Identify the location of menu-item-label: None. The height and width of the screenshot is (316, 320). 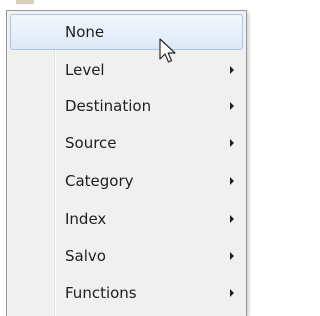
(85, 32).